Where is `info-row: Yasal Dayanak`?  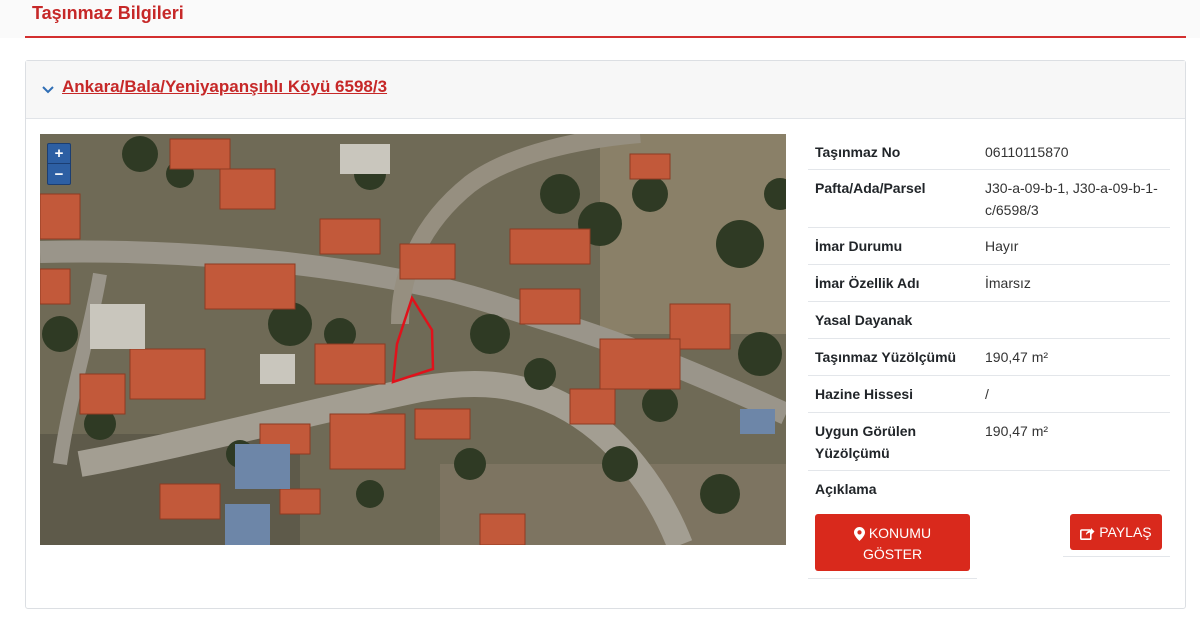
info-row: Yasal Dayanak is located at coordinates (989, 320).